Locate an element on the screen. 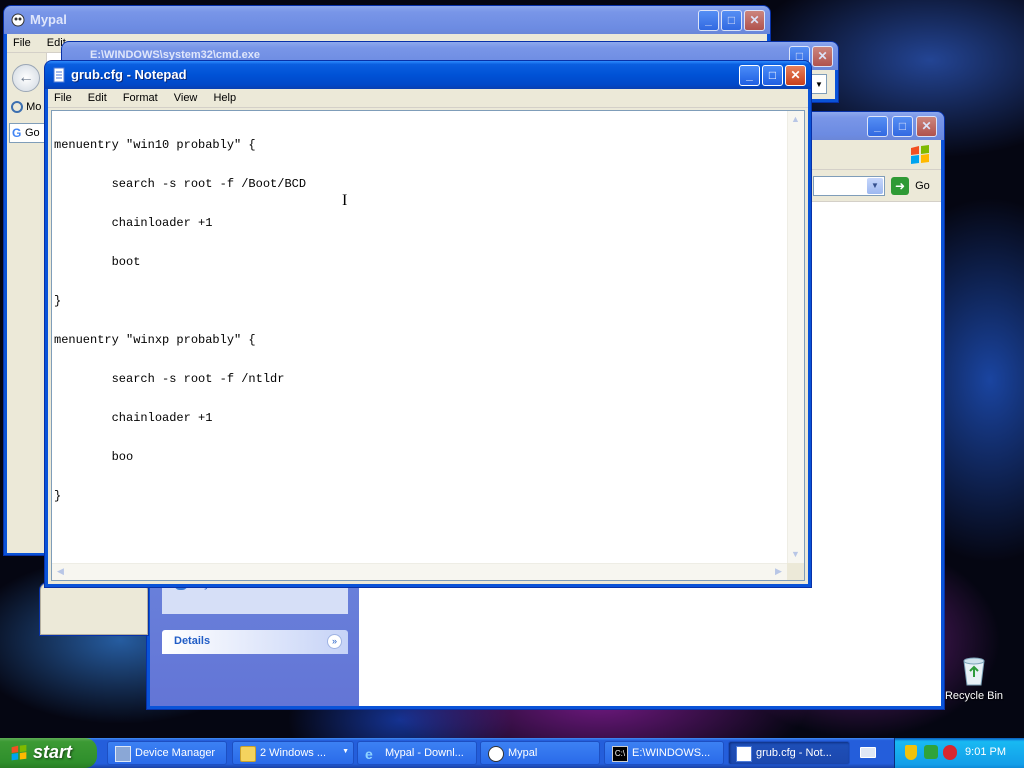 This screenshot has height=768, width=1024. horizontal-scrollbar: ◀ ▶ is located at coordinates (419, 571).